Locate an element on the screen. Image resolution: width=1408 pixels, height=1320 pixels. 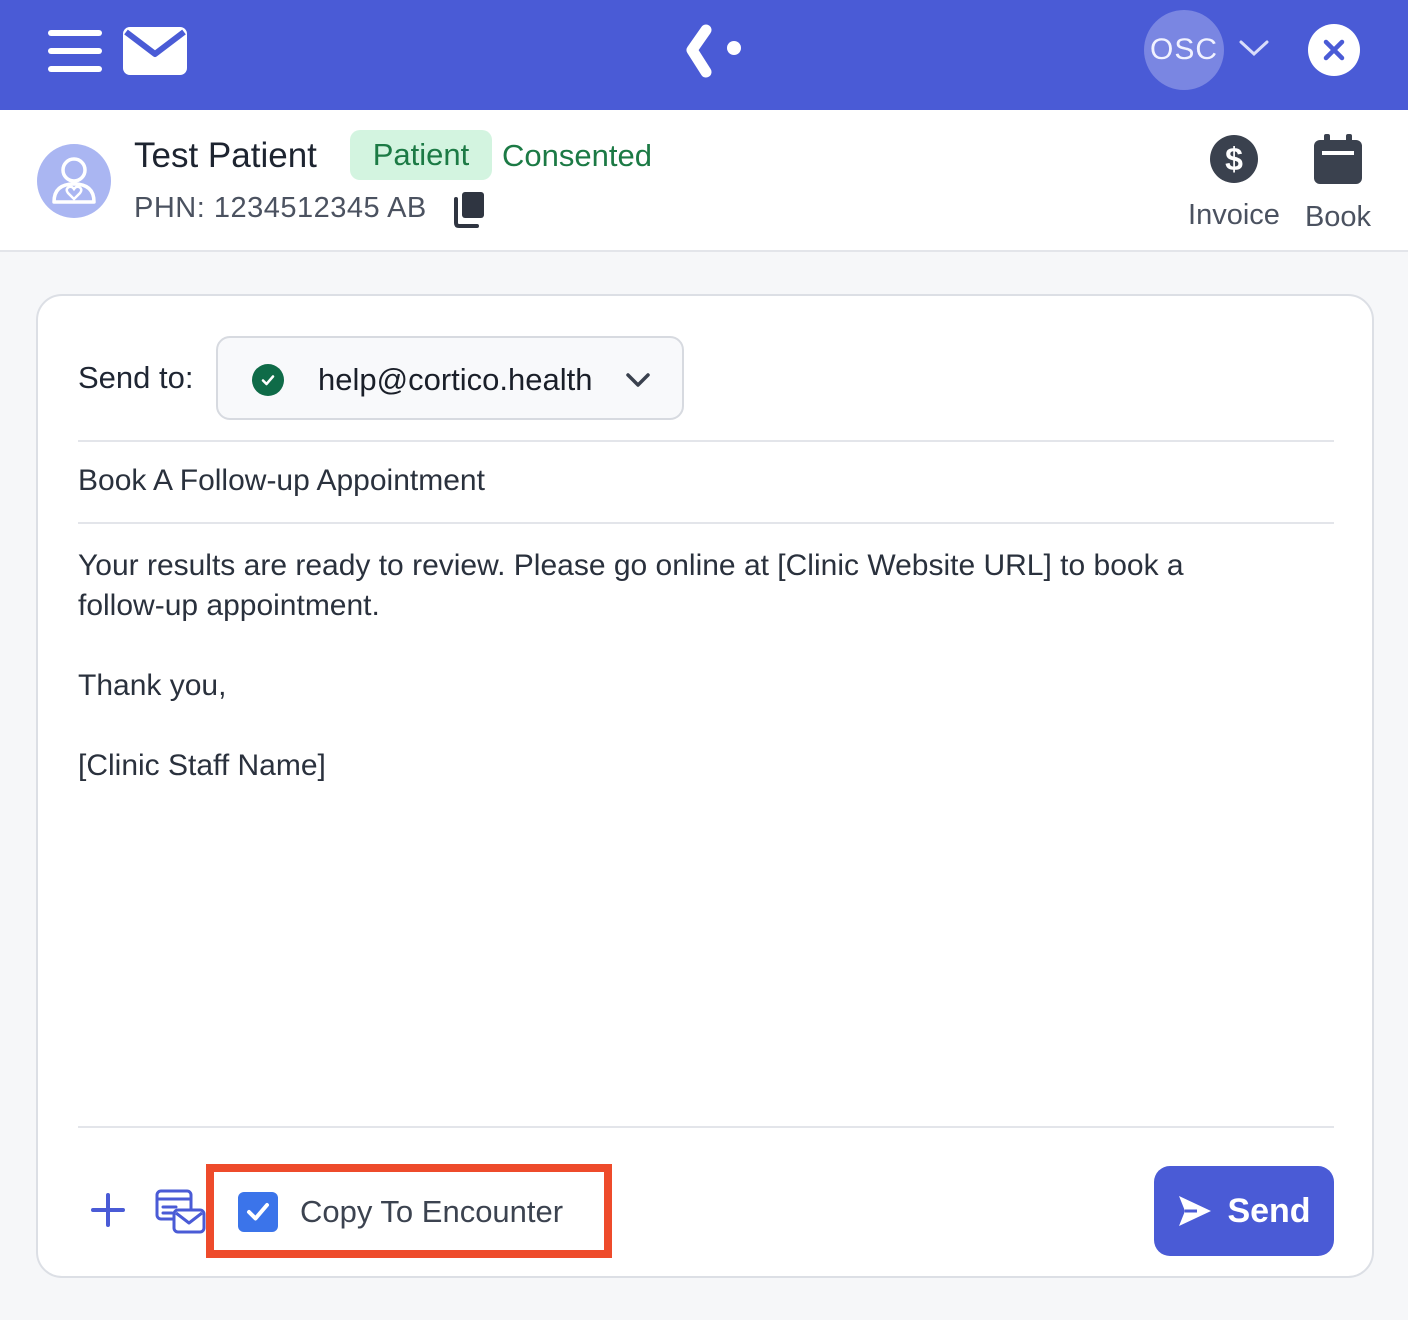
send-label: Send is located at coordinates (1269, 1210).